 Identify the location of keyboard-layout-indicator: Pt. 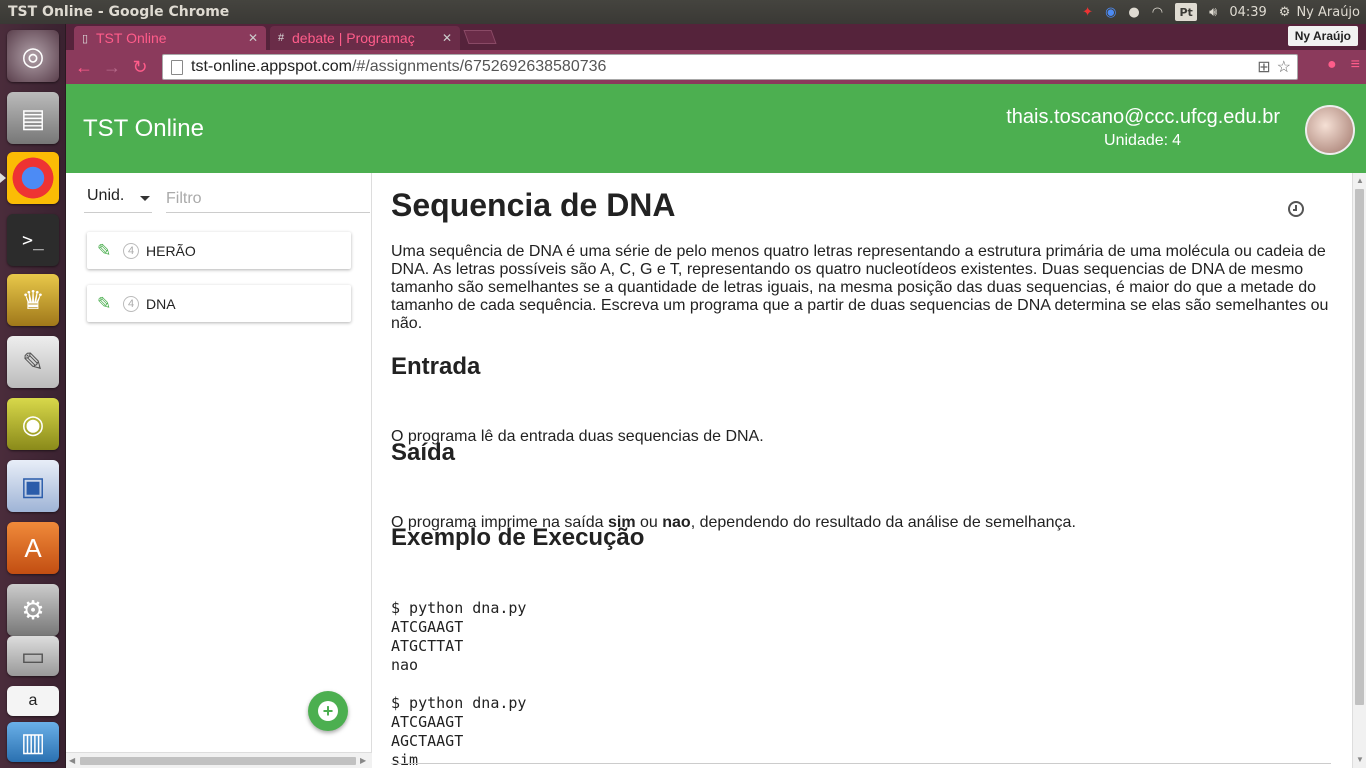
(1186, 12).